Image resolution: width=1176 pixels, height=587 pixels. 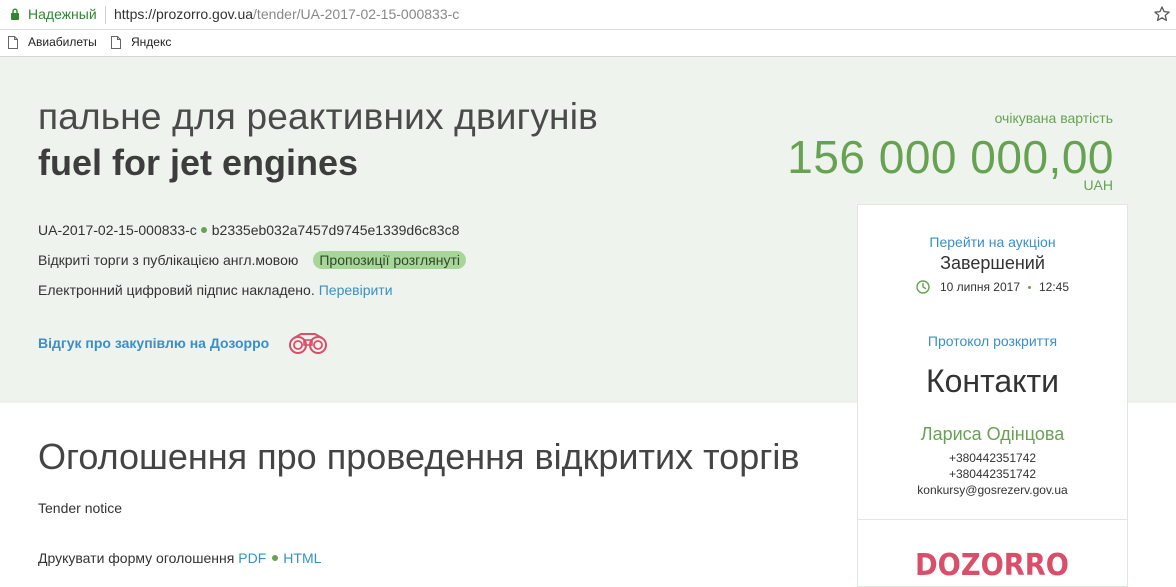 I want to click on print-label: Друкувати форму оголошення, so click(x=136, y=558).